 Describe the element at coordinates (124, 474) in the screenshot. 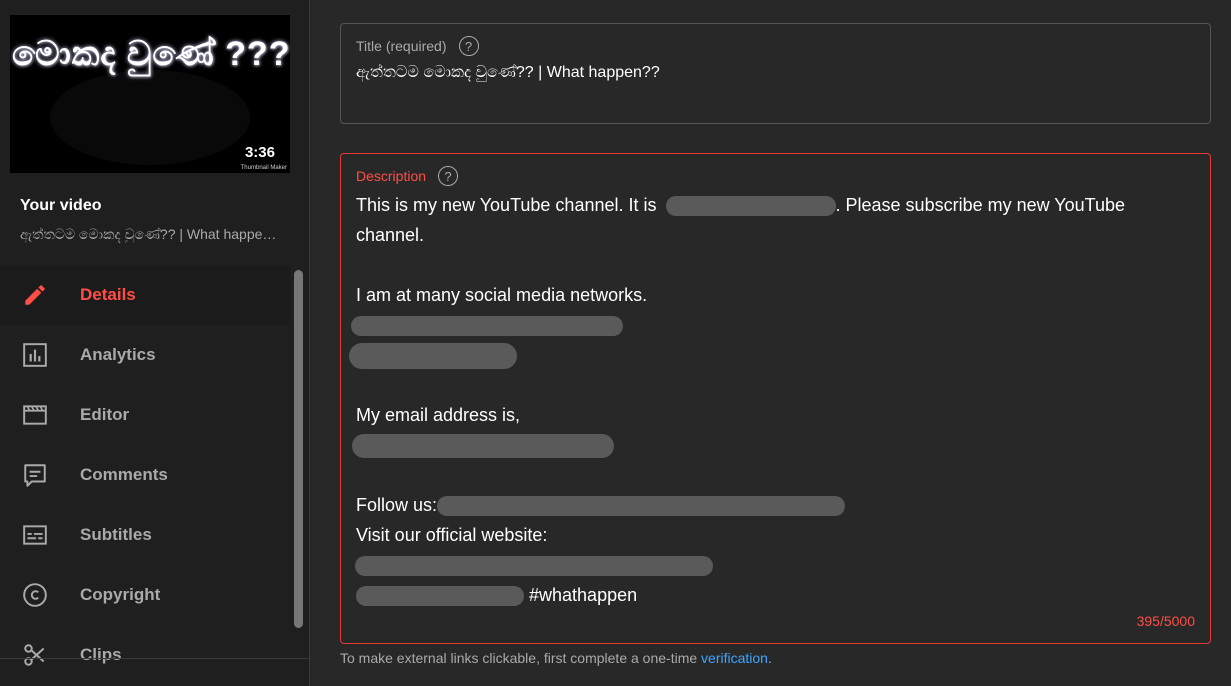

I see `sidebar-item-label: Comments` at that location.